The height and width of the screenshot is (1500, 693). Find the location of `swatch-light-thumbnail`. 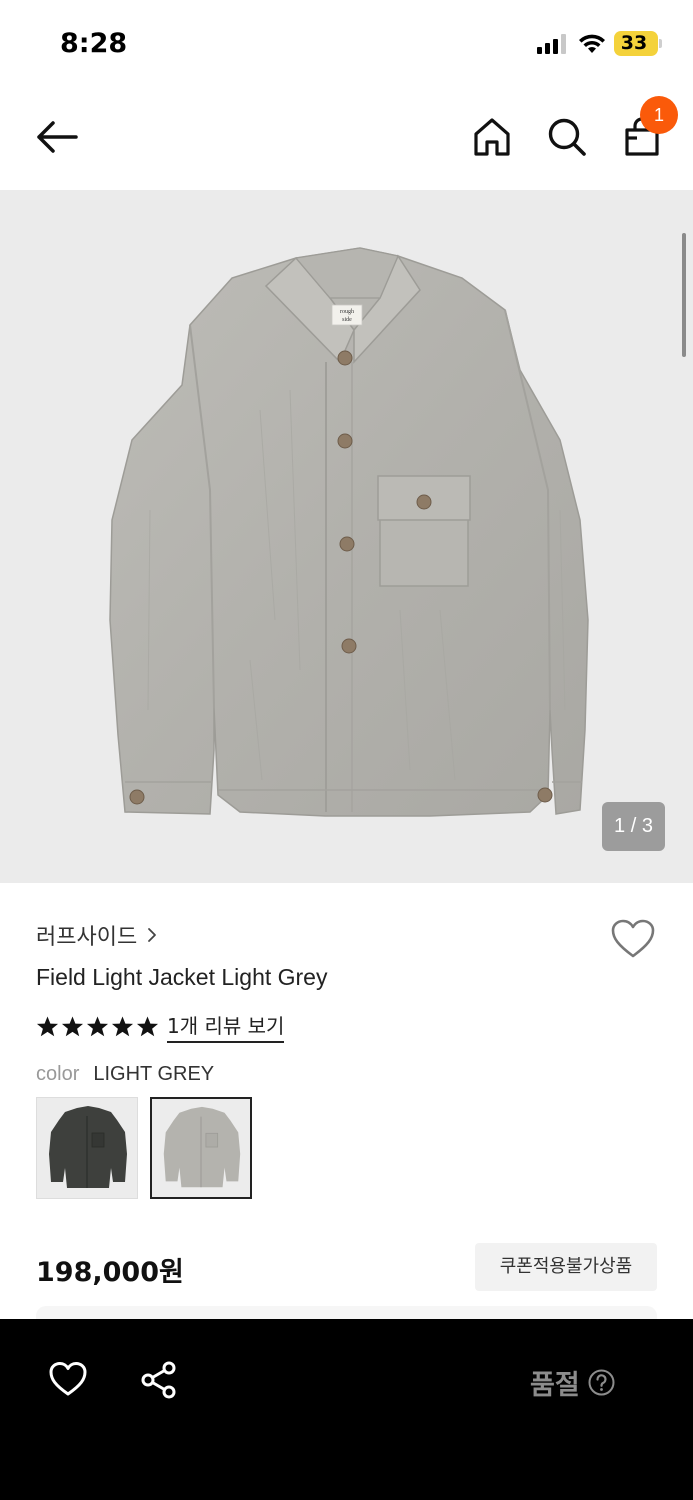

swatch-light-thumbnail is located at coordinates (202, 1147).